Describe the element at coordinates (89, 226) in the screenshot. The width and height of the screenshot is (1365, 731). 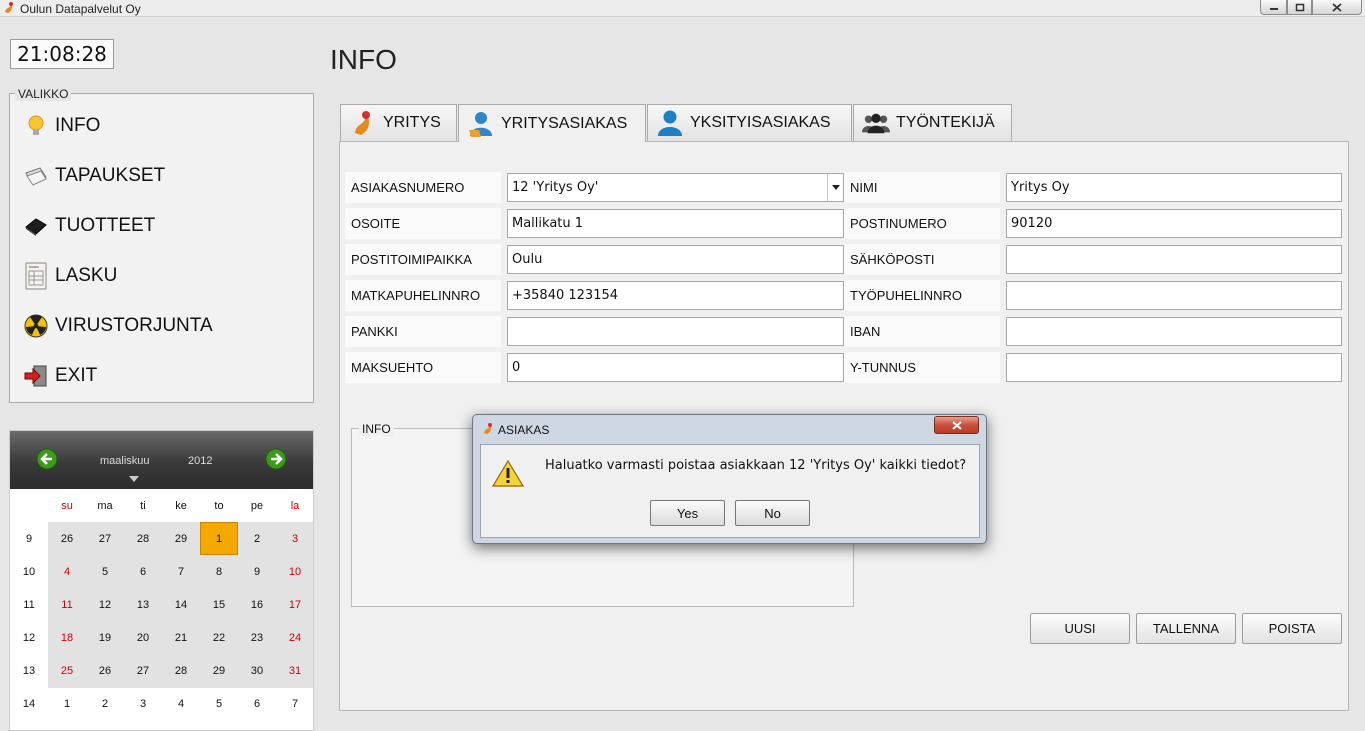
I see `menu-item-tuotteet: TUOTTEET` at that location.